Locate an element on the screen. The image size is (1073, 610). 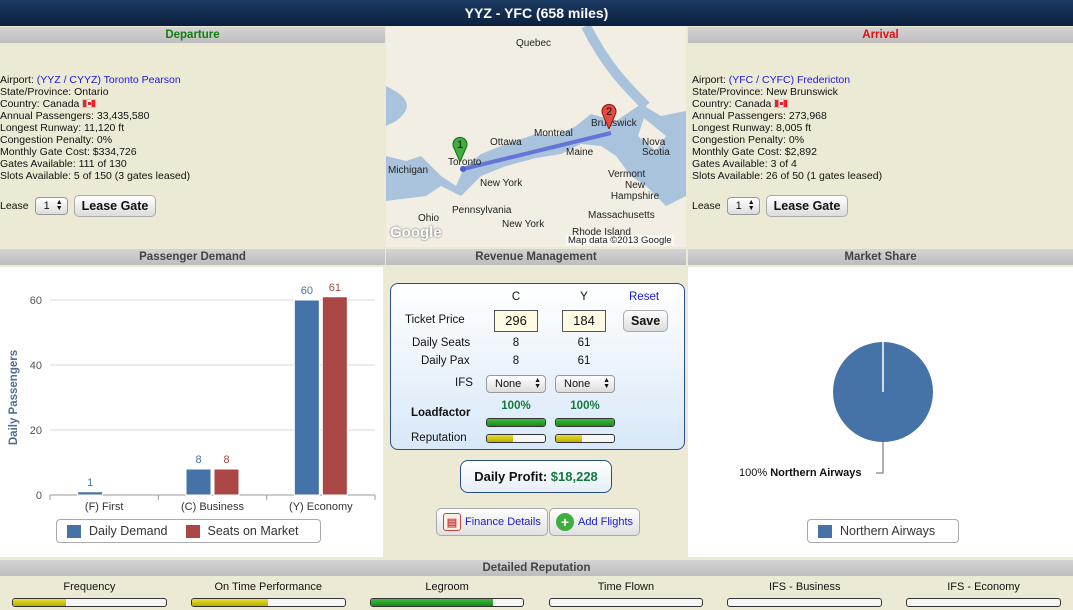
arrival-passengers: Annual Passengers: 273,968 is located at coordinates (759, 116).